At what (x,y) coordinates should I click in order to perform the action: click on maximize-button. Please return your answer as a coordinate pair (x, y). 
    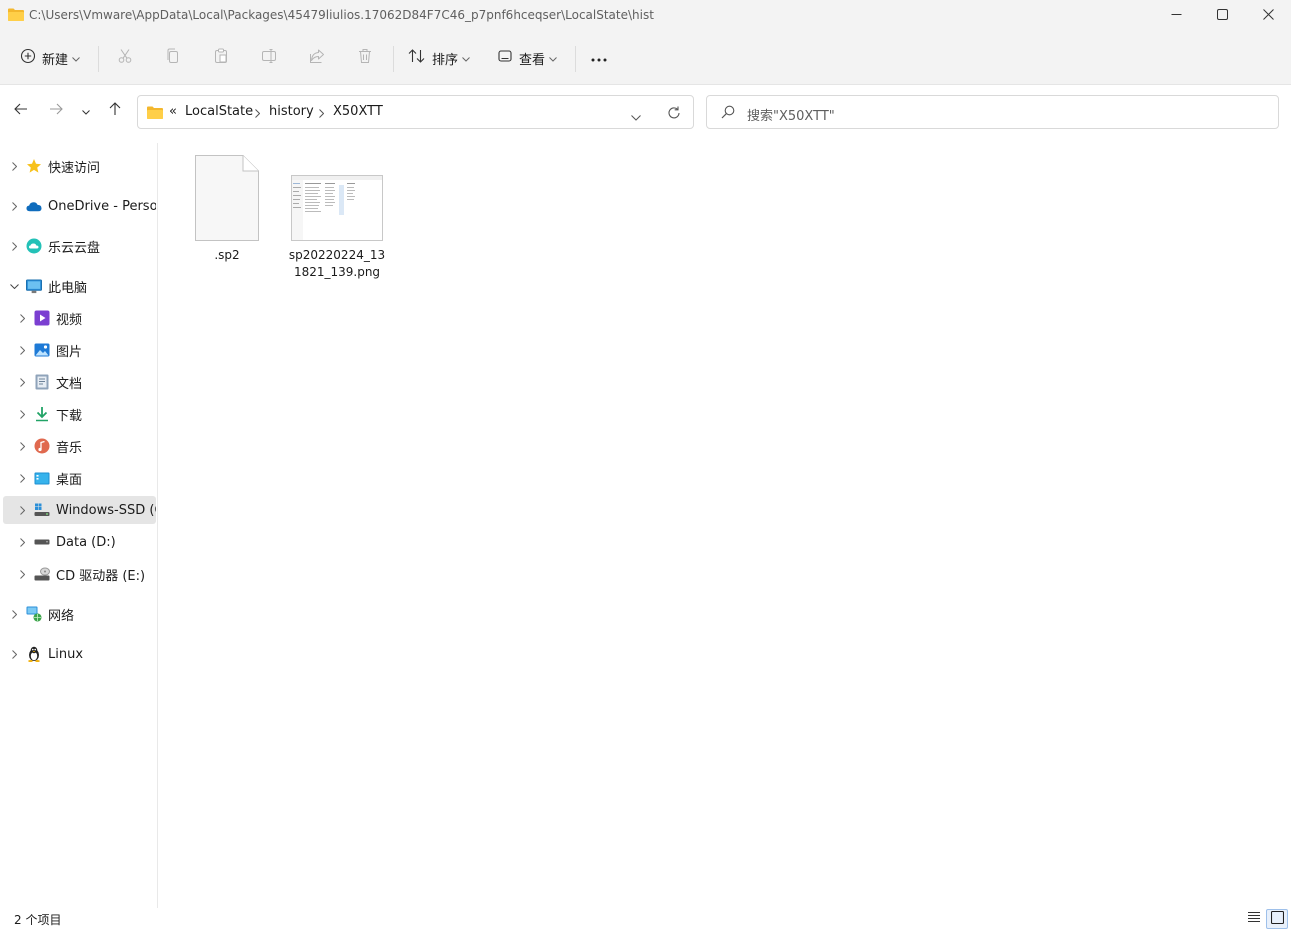
    Looking at the image, I should click on (1222, 16).